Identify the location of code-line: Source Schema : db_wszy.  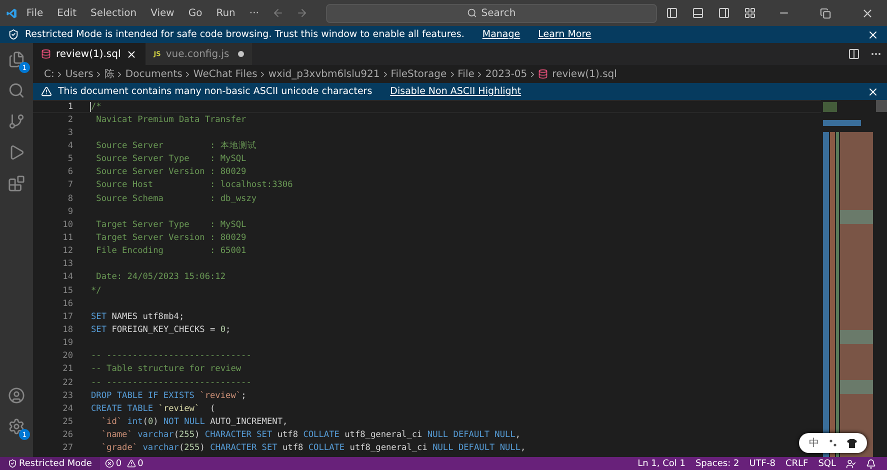
(176, 199).